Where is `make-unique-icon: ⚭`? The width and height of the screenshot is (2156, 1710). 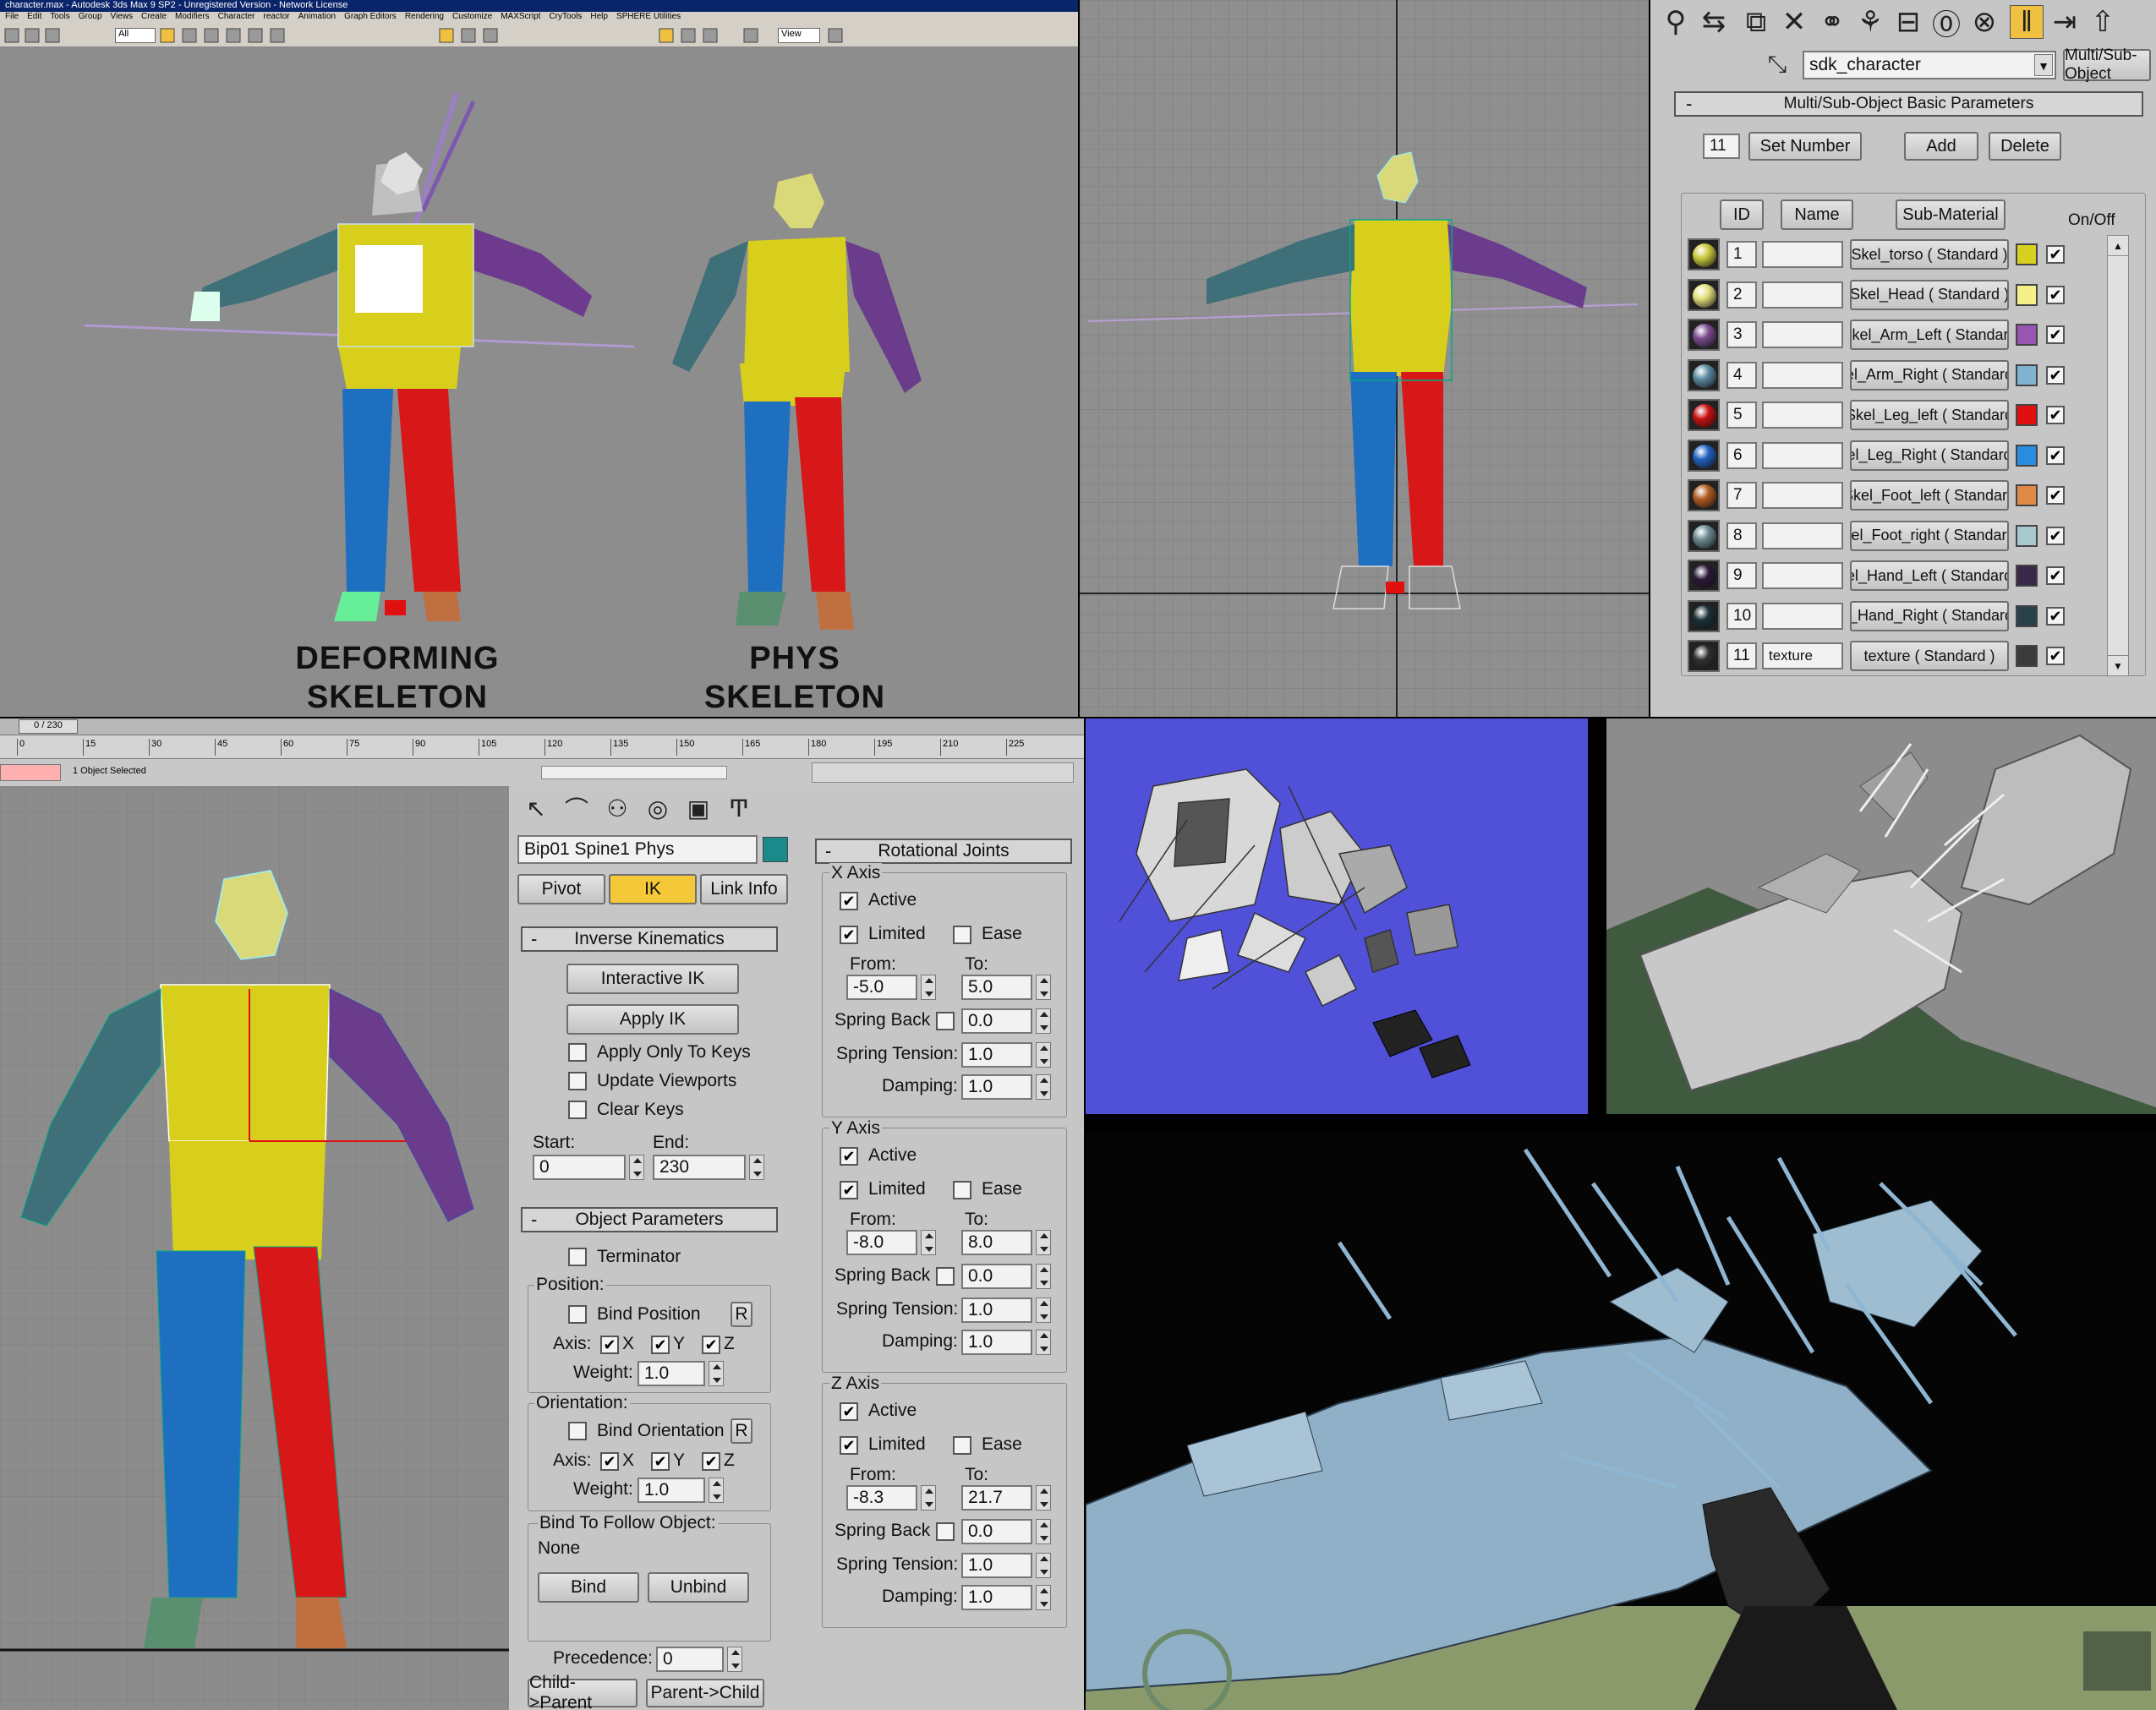
make-unique-icon: ⚭ is located at coordinates (1832, 22).